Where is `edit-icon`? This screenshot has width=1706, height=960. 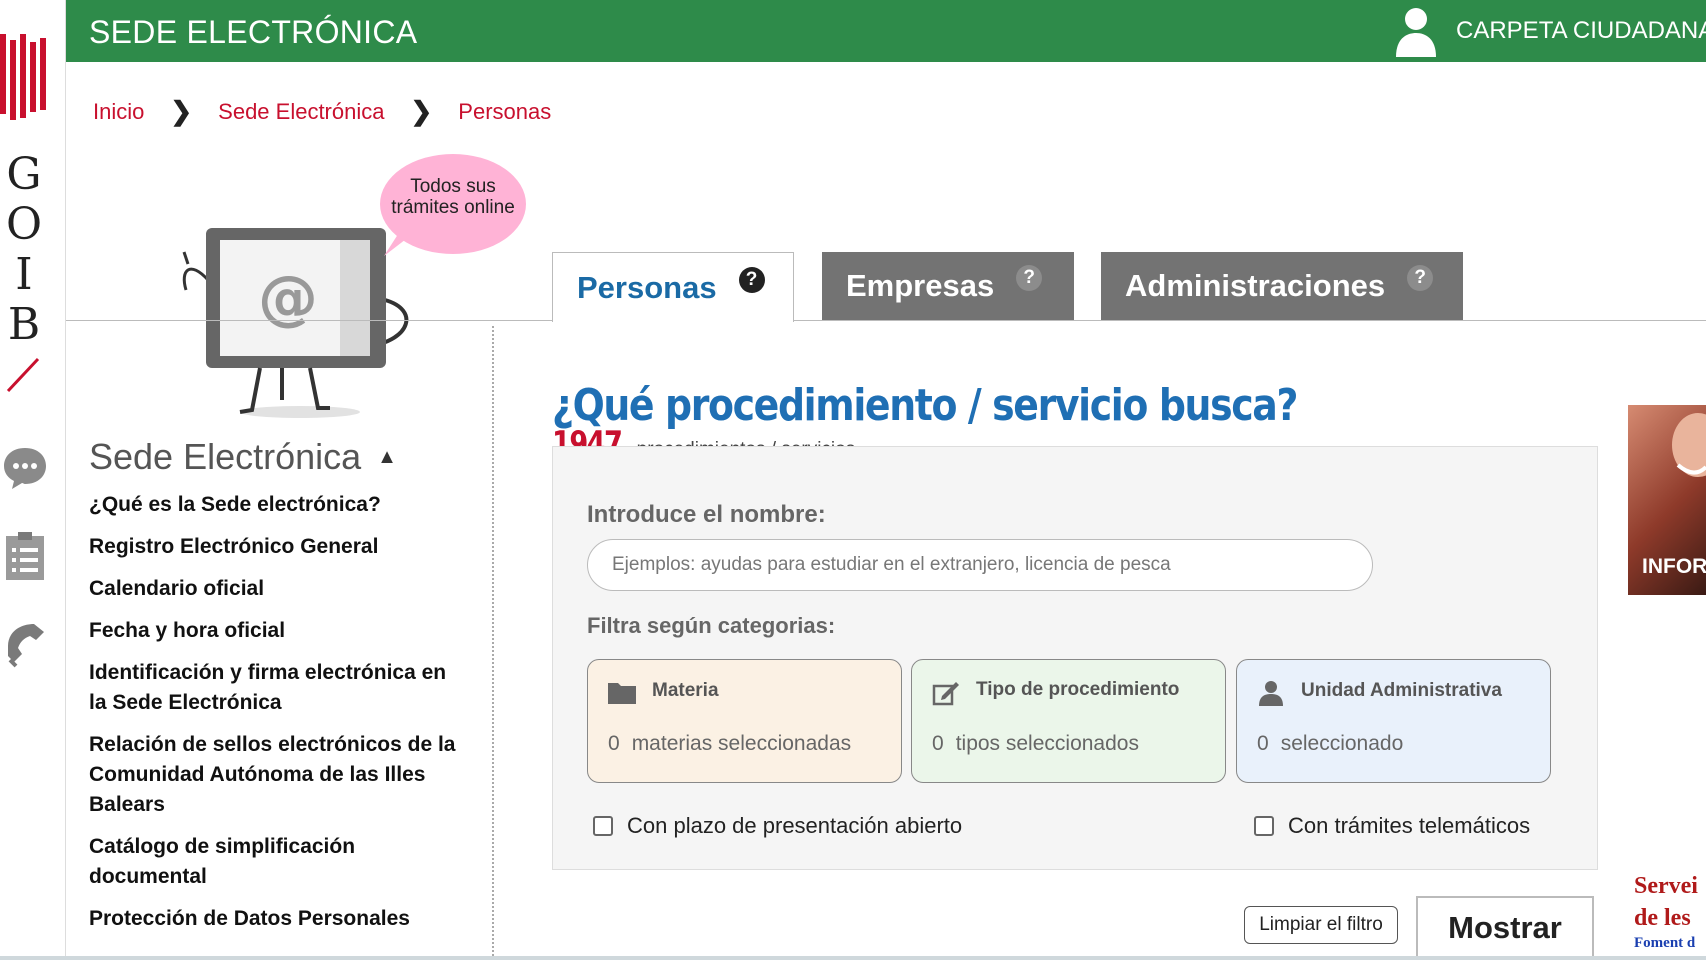 edit-icon is located at coordinates (945, 694).